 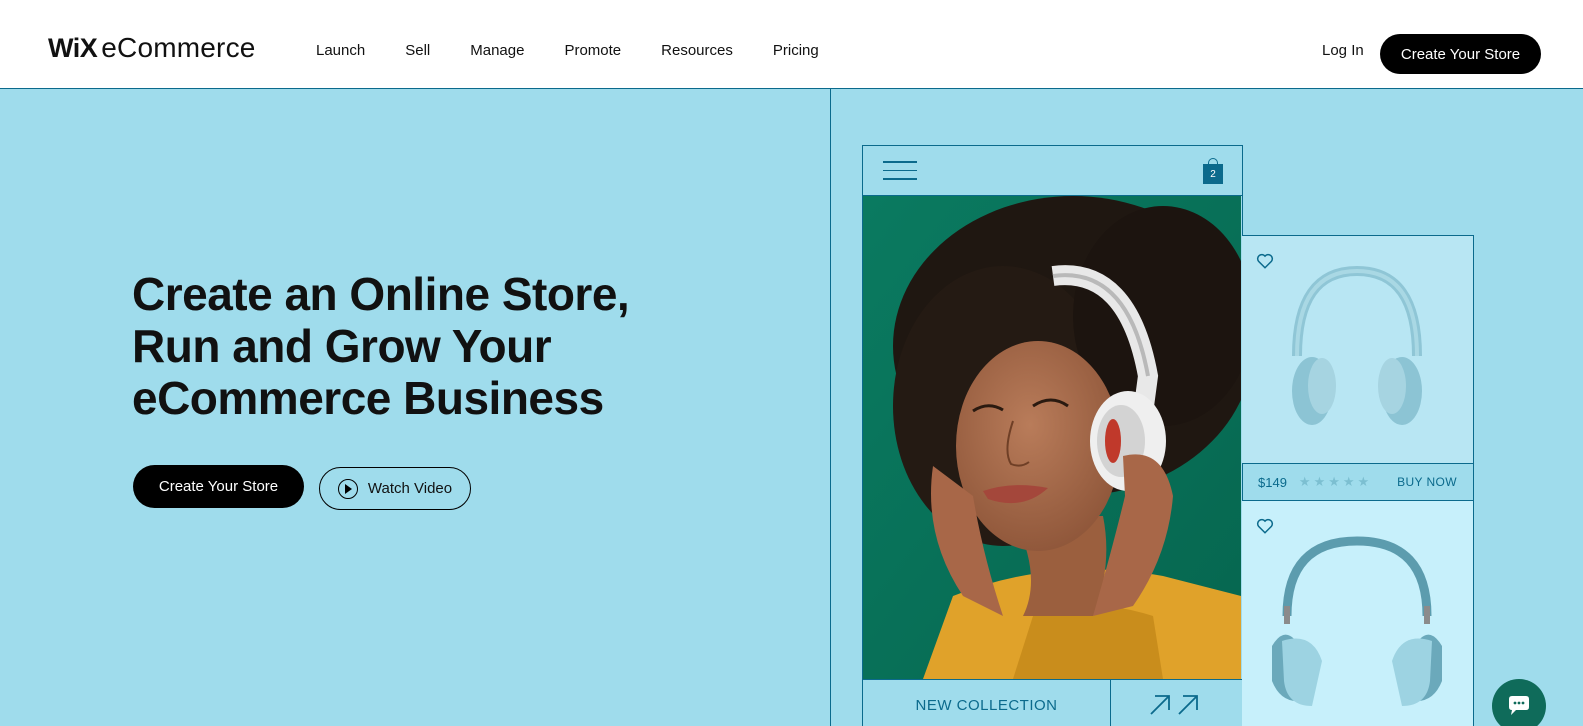 I want to click on section-divider, so click(x=830, y=407).